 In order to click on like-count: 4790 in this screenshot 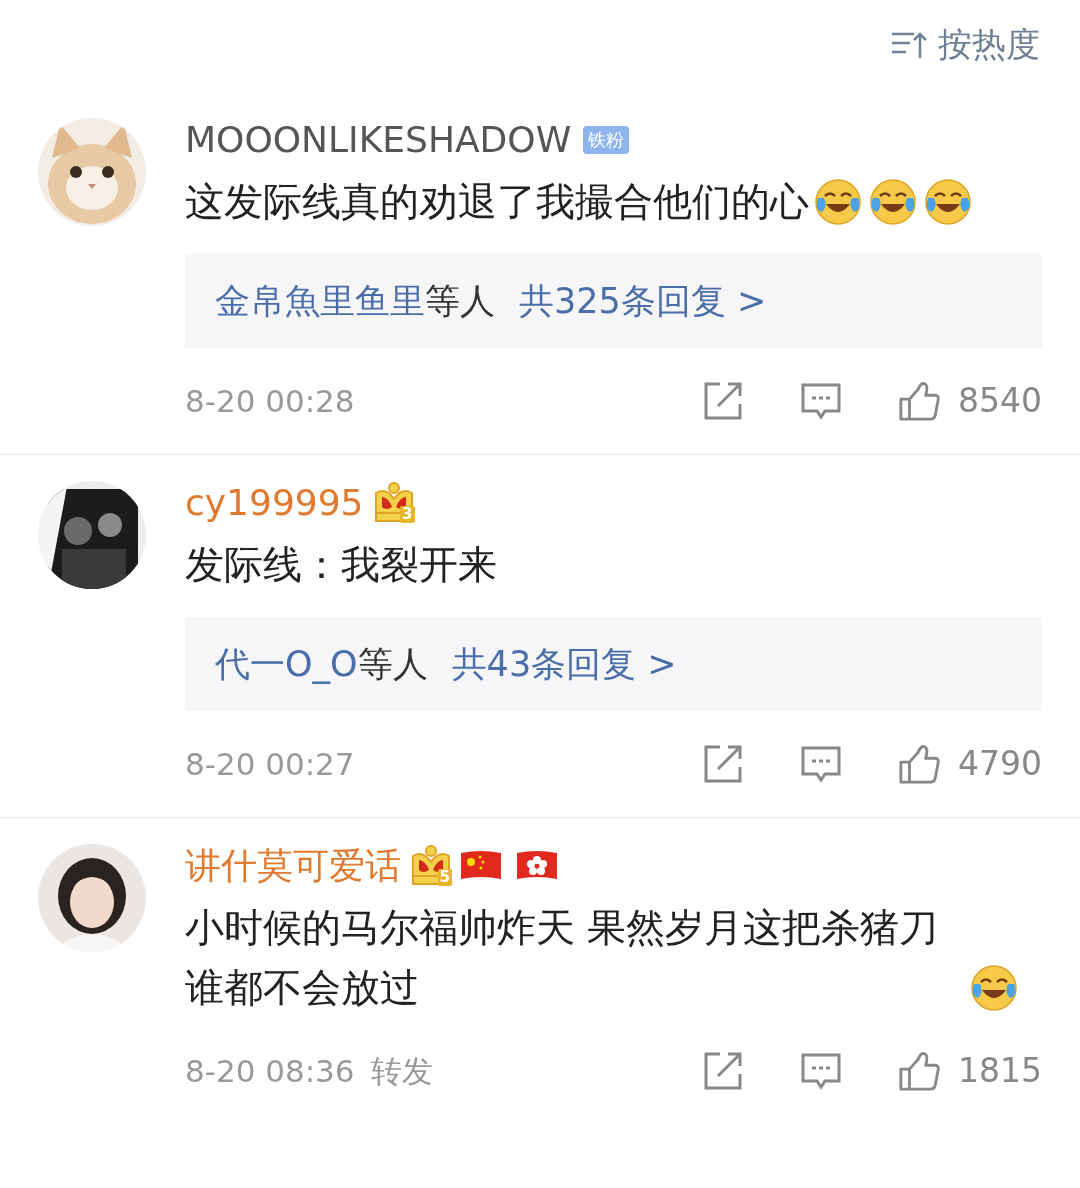, I will do `click(1000, 764)`.